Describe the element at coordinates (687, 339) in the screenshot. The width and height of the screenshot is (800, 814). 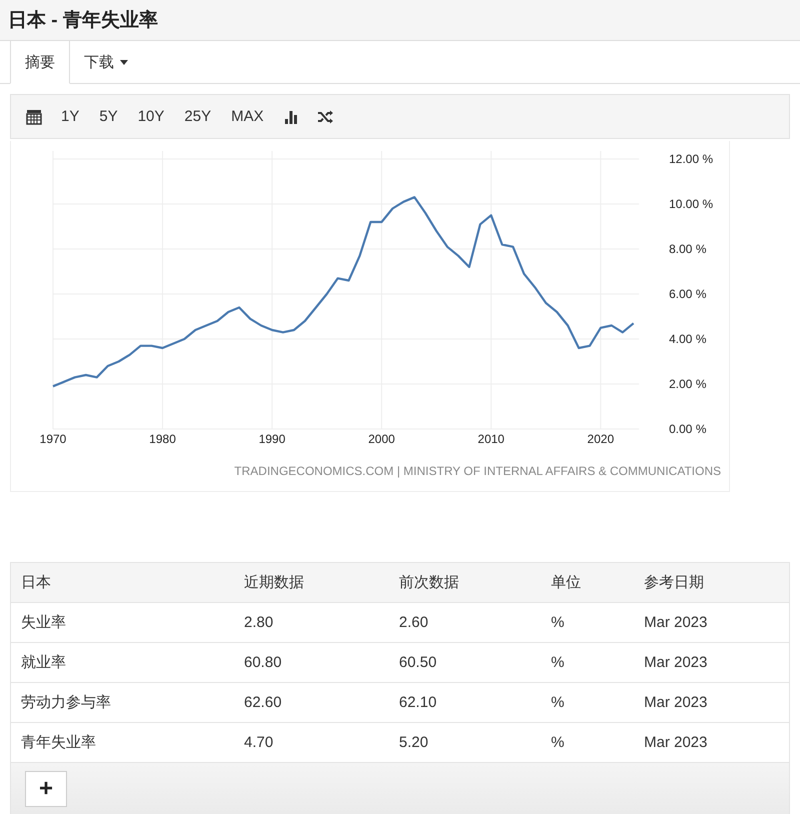
I see `y-tick-label: 4.00 %` at that location.